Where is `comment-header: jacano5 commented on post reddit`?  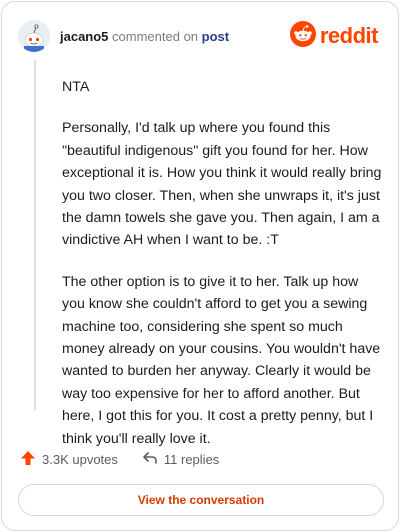
comment-header: jacano5 commented on post reddit is located at coordinates (200, 36).